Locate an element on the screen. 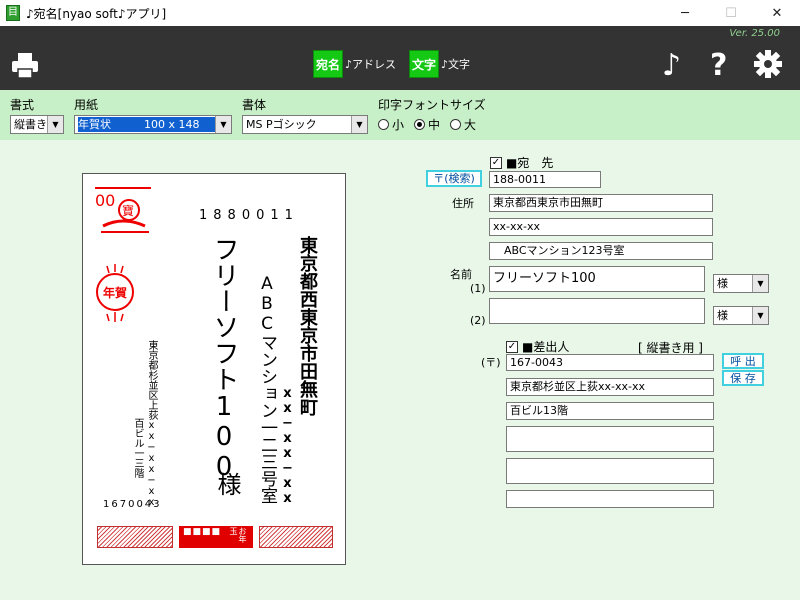  honorific1-select: 様 ▼ is located at coordinates (741, 283).